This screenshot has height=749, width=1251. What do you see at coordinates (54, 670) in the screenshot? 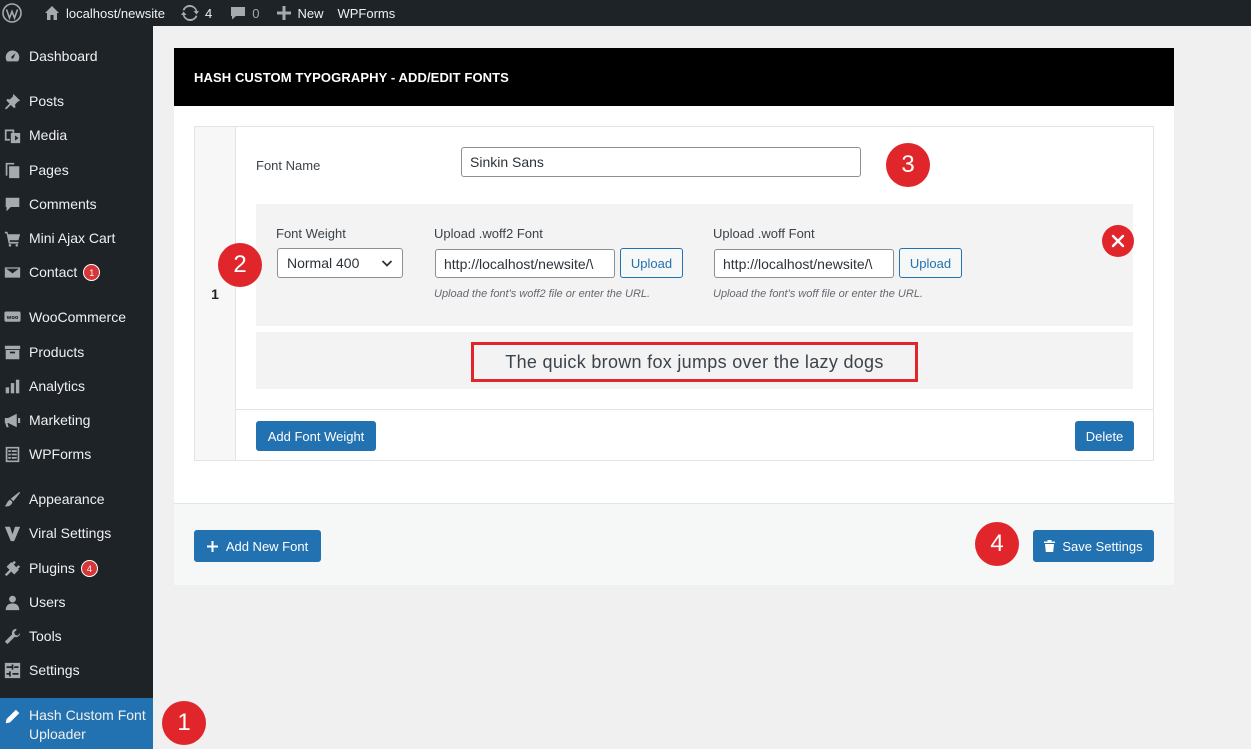
I see `sidebar-item-label: Settings` at bounding box center [54, 670].